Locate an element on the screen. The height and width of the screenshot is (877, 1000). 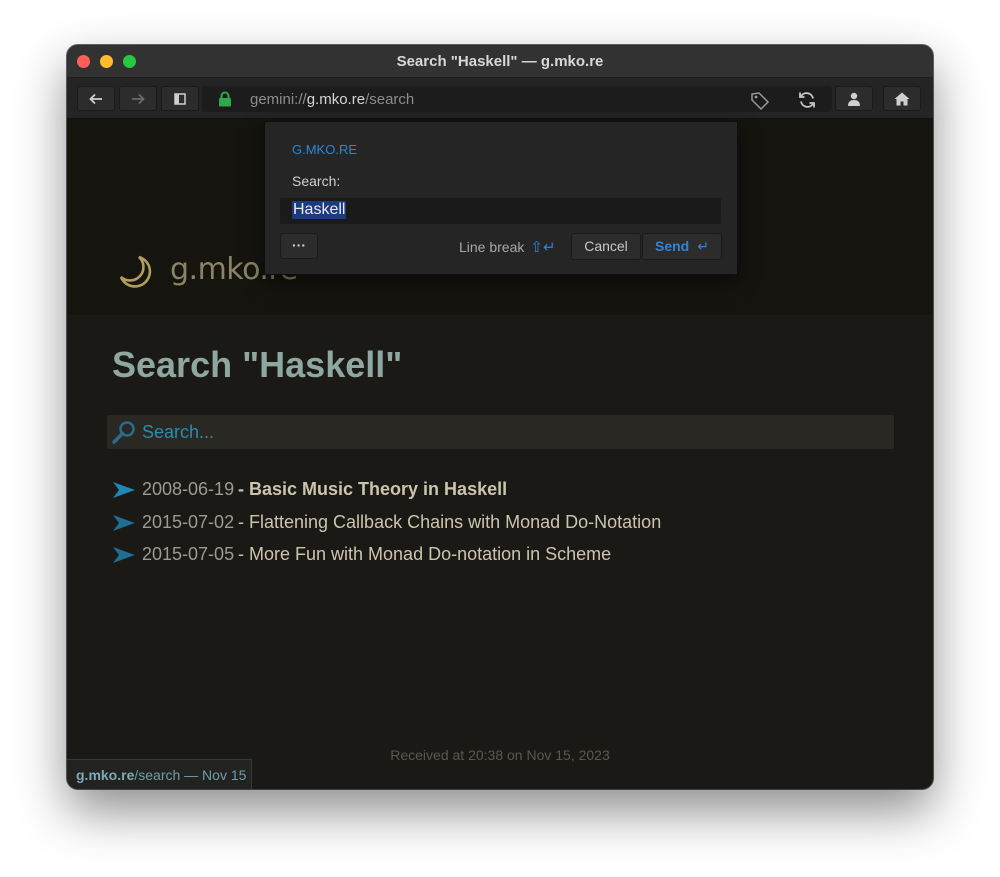
lock-icon is located at coordinates (225, 99).